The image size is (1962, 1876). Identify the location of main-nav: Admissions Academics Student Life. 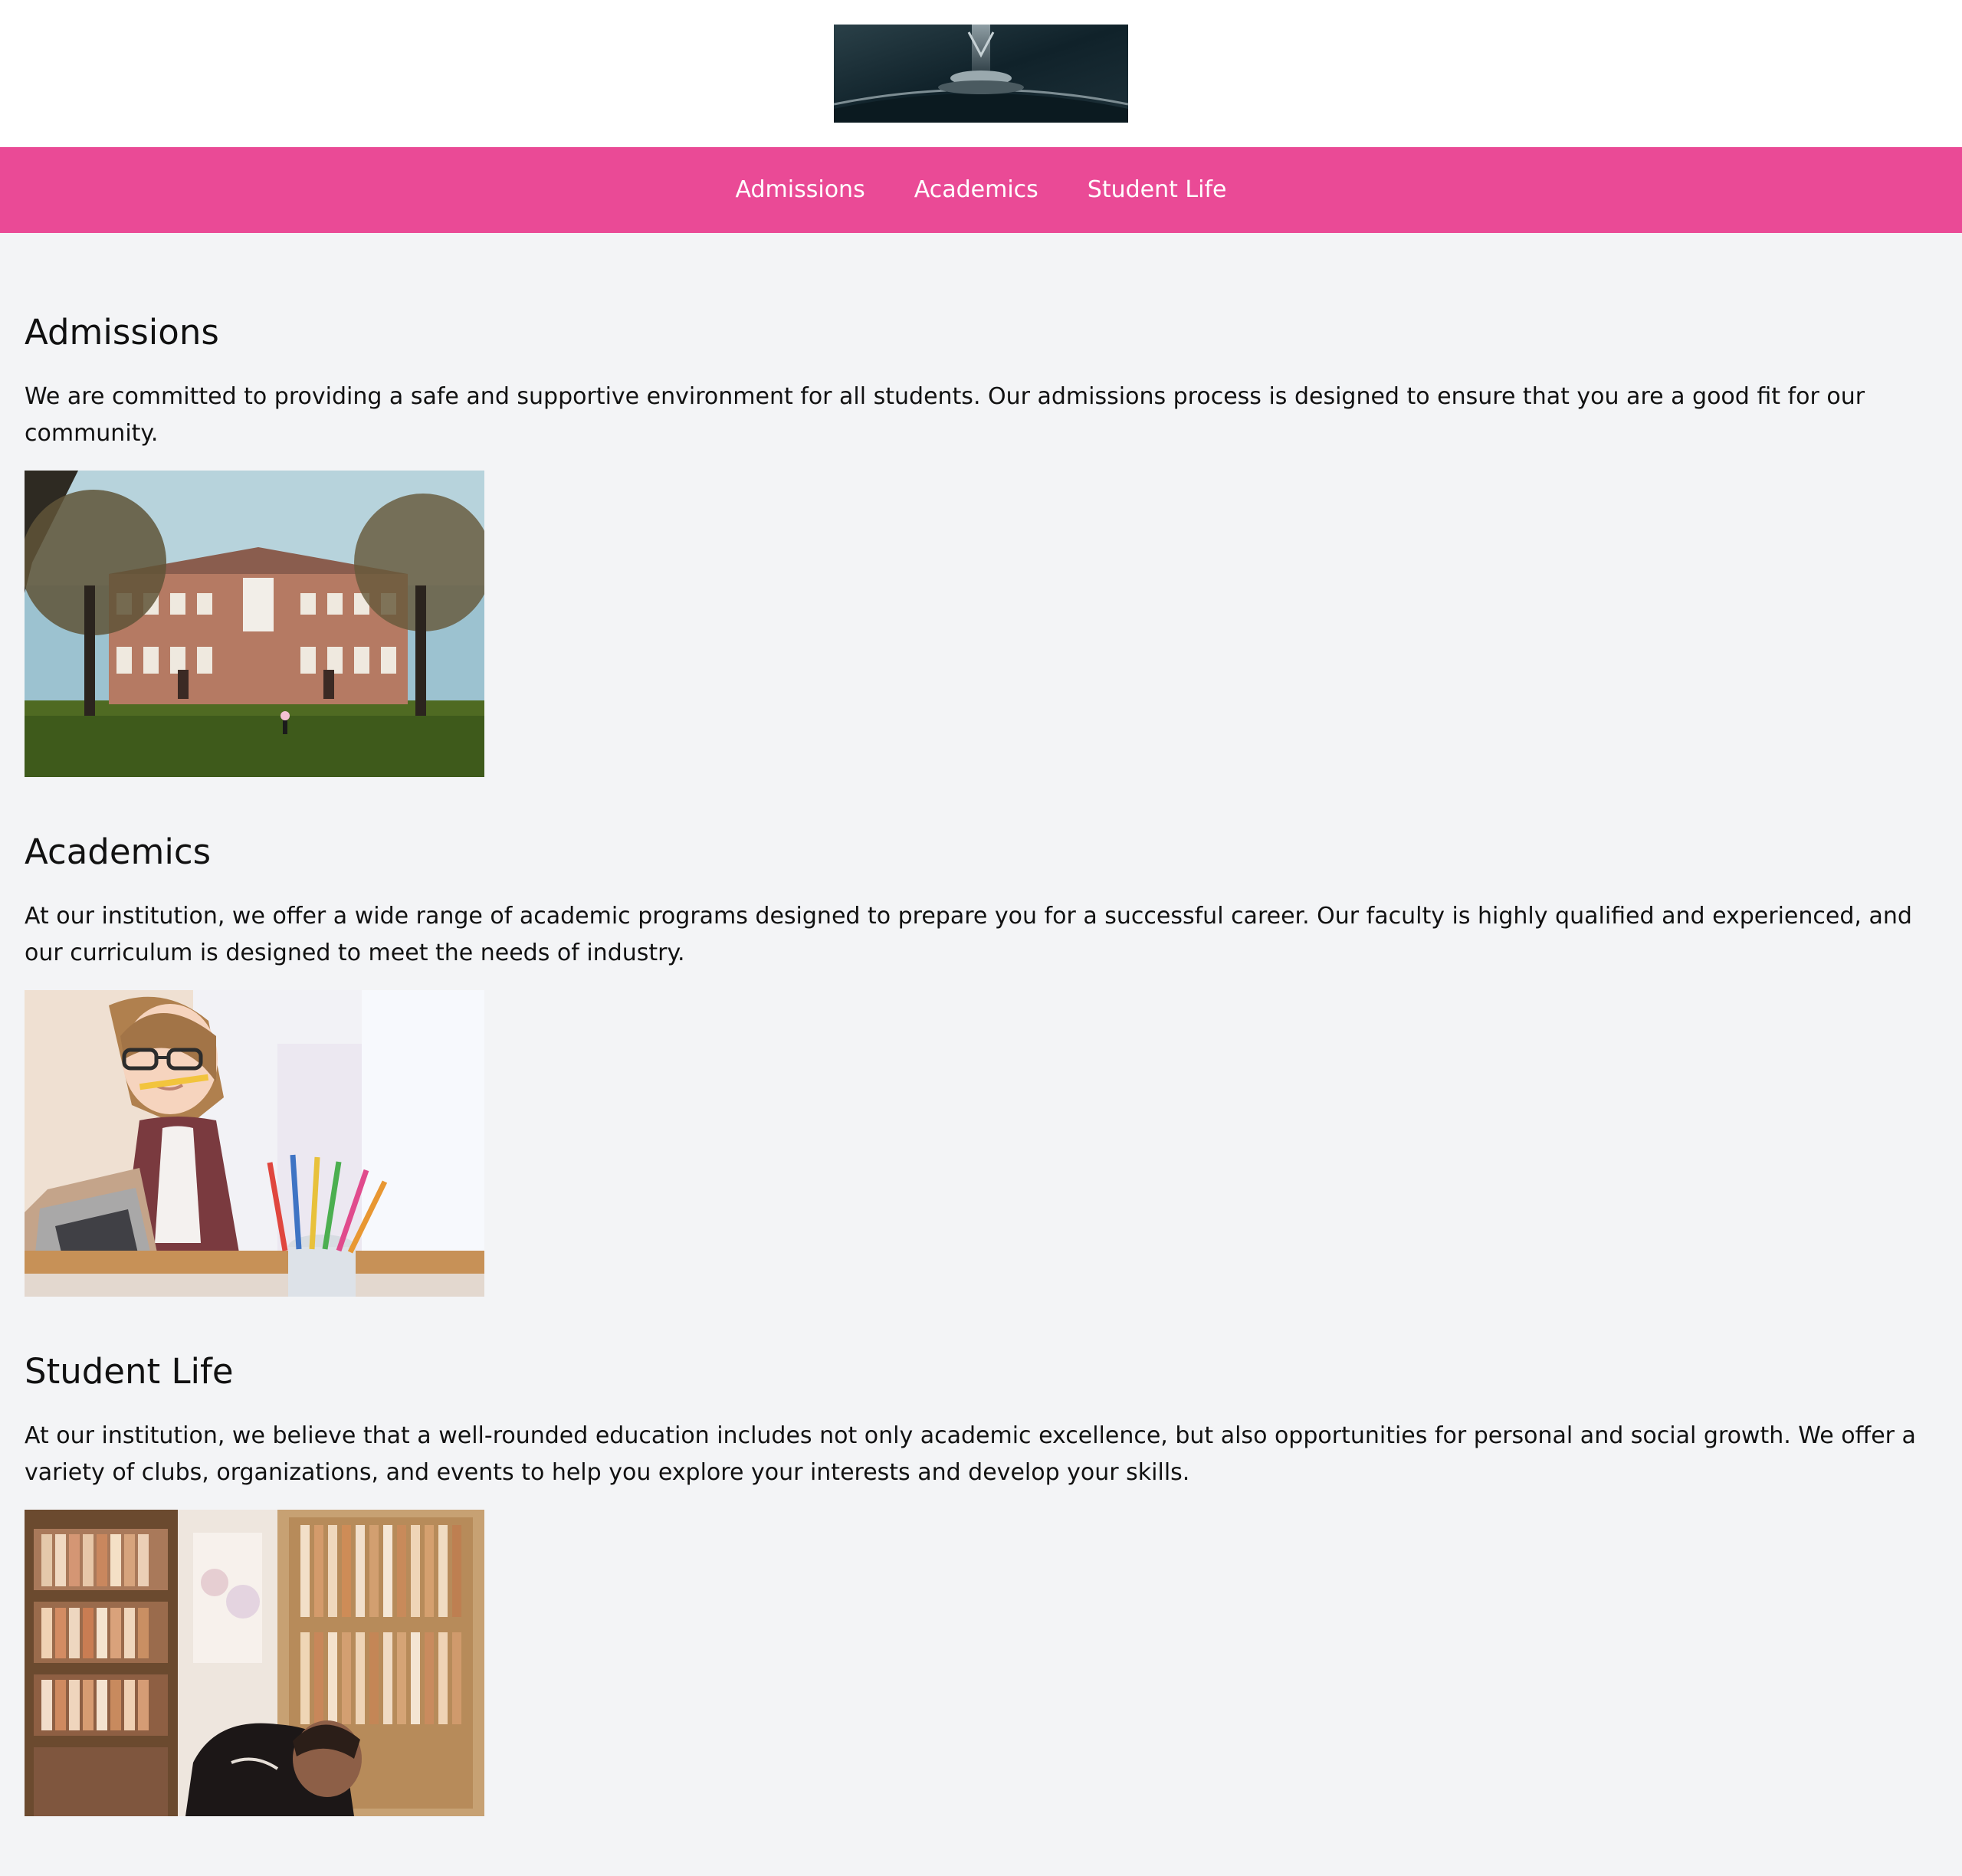
(981, 190).